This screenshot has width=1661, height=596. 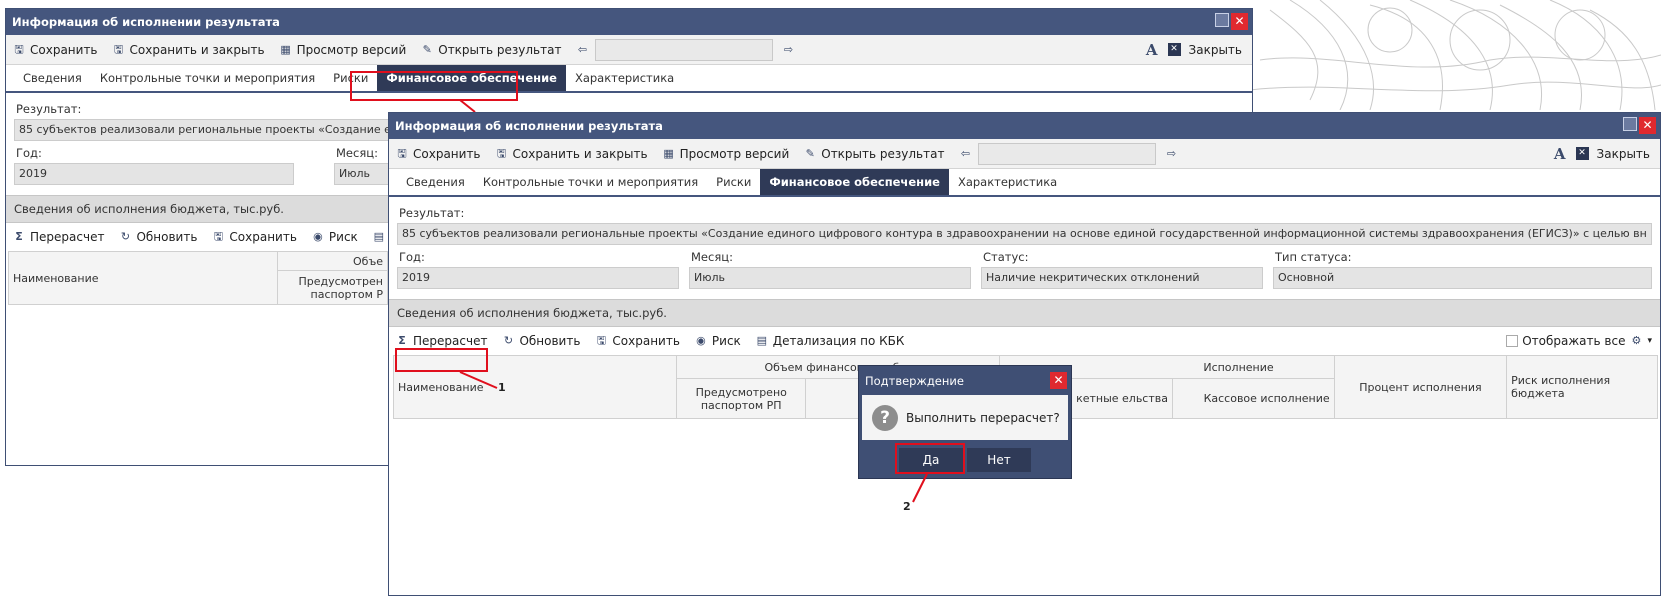 I want to click on dialog-body: ? Выполнить перерасчет?, so click(x=965, y=417).